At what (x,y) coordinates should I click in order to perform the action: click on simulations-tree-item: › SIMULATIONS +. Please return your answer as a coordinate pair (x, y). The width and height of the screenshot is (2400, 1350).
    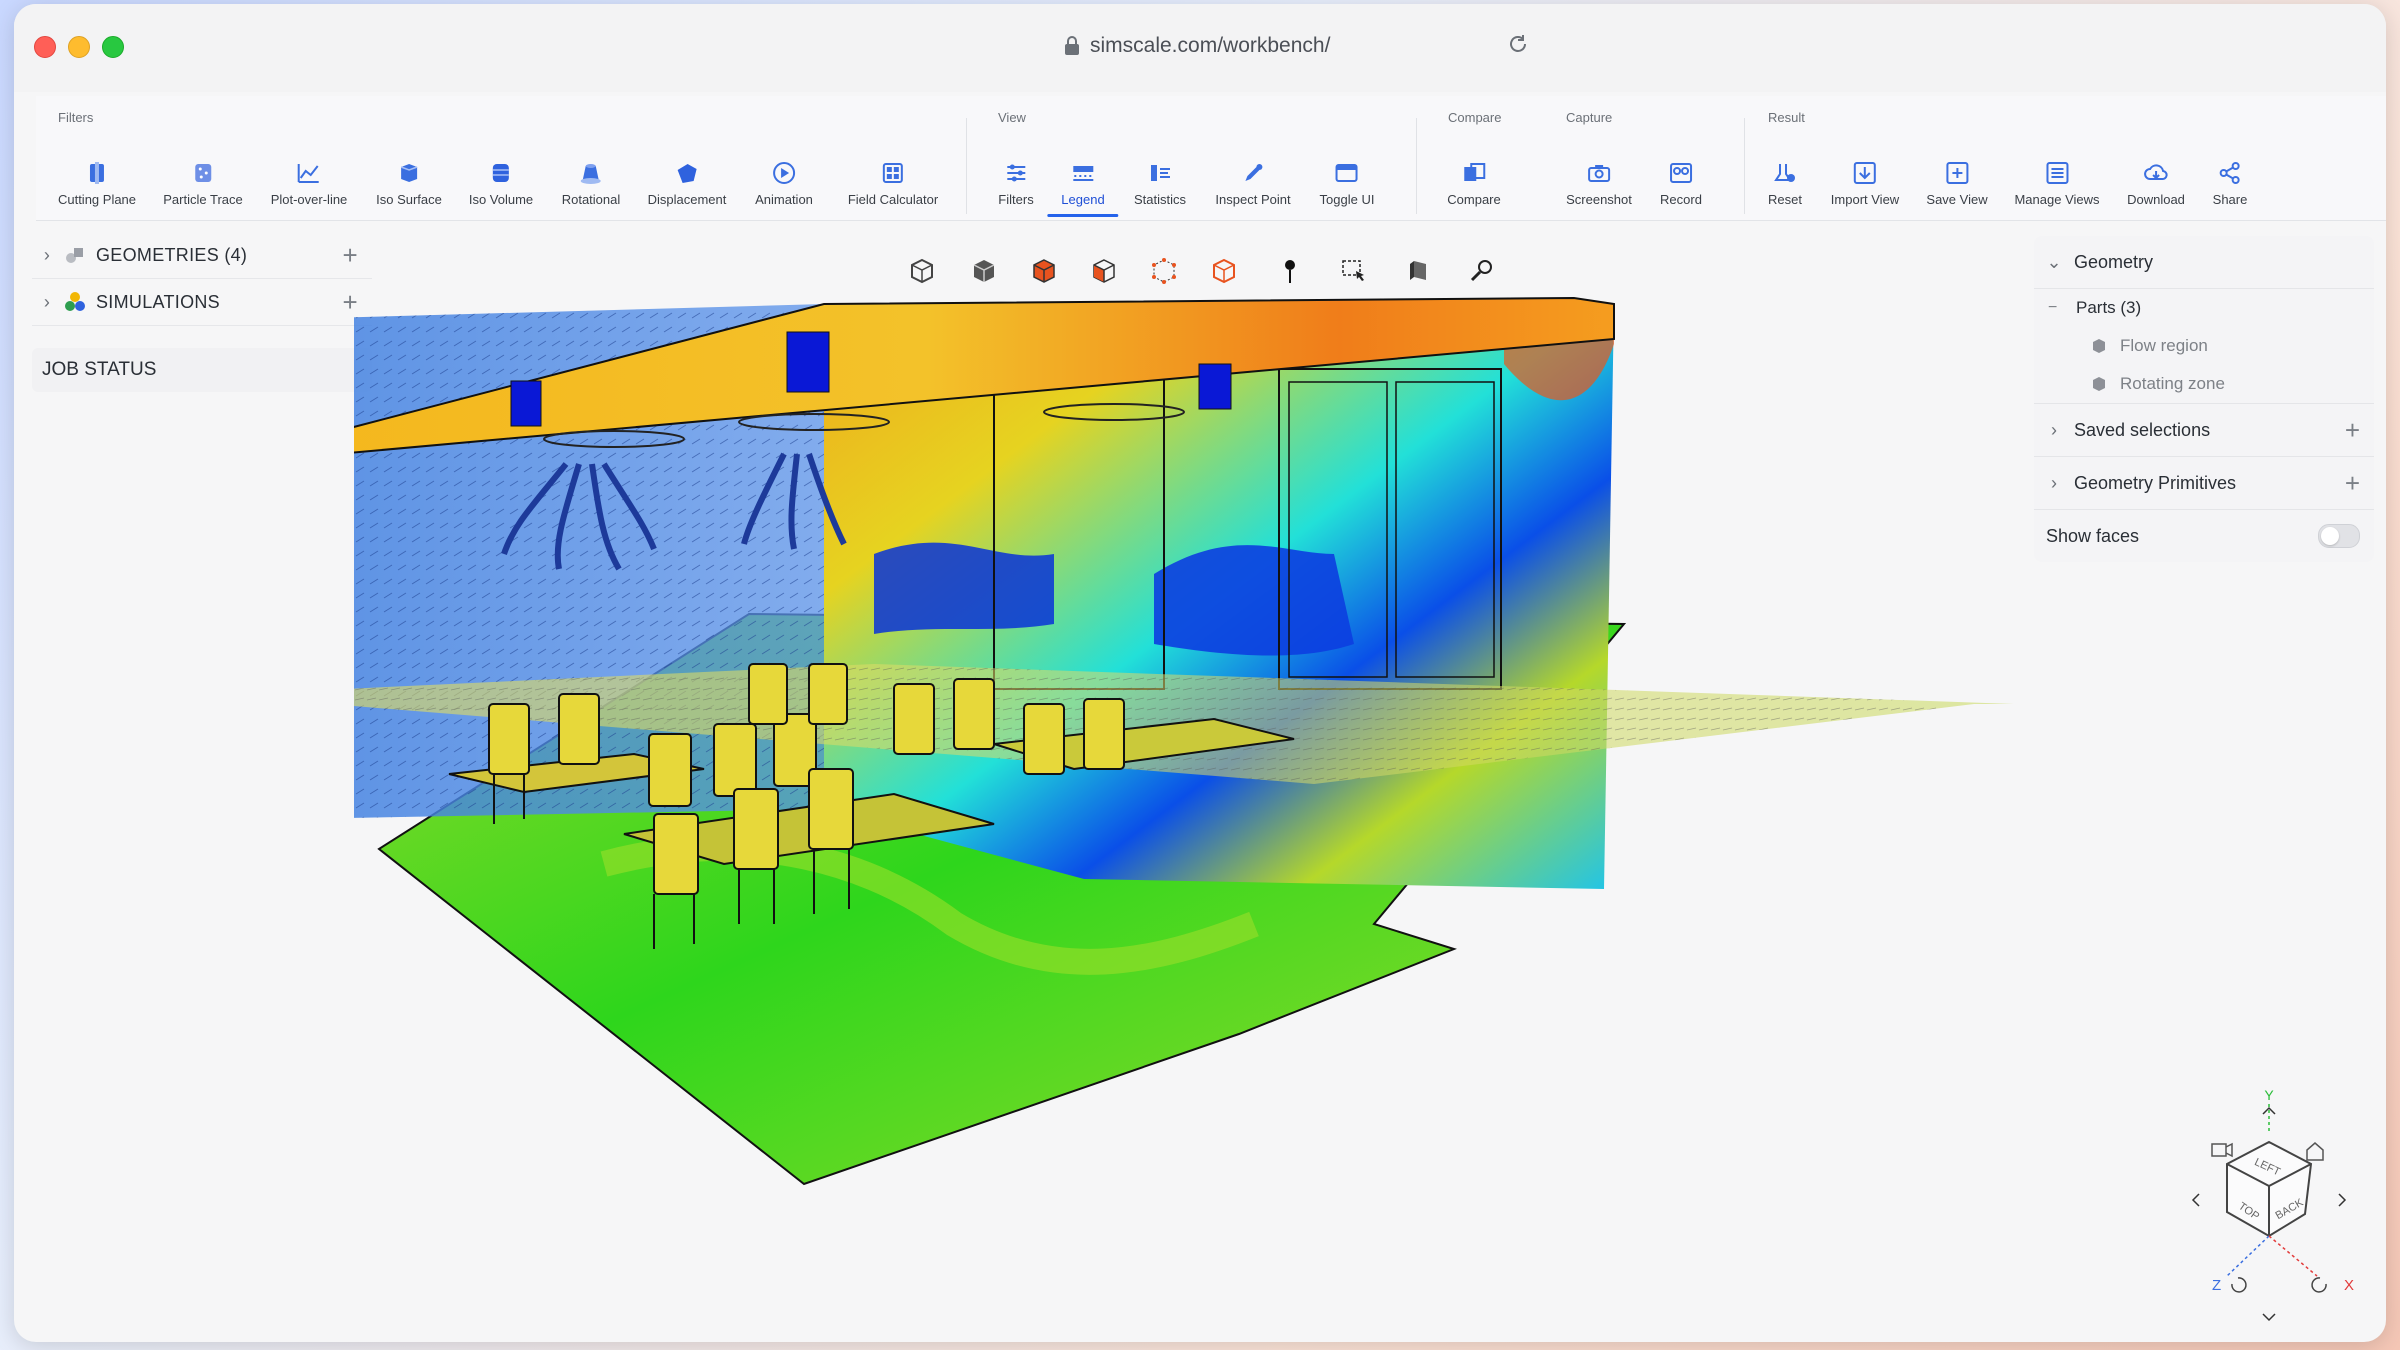
    Looking at the image, I should click on (202, 302).